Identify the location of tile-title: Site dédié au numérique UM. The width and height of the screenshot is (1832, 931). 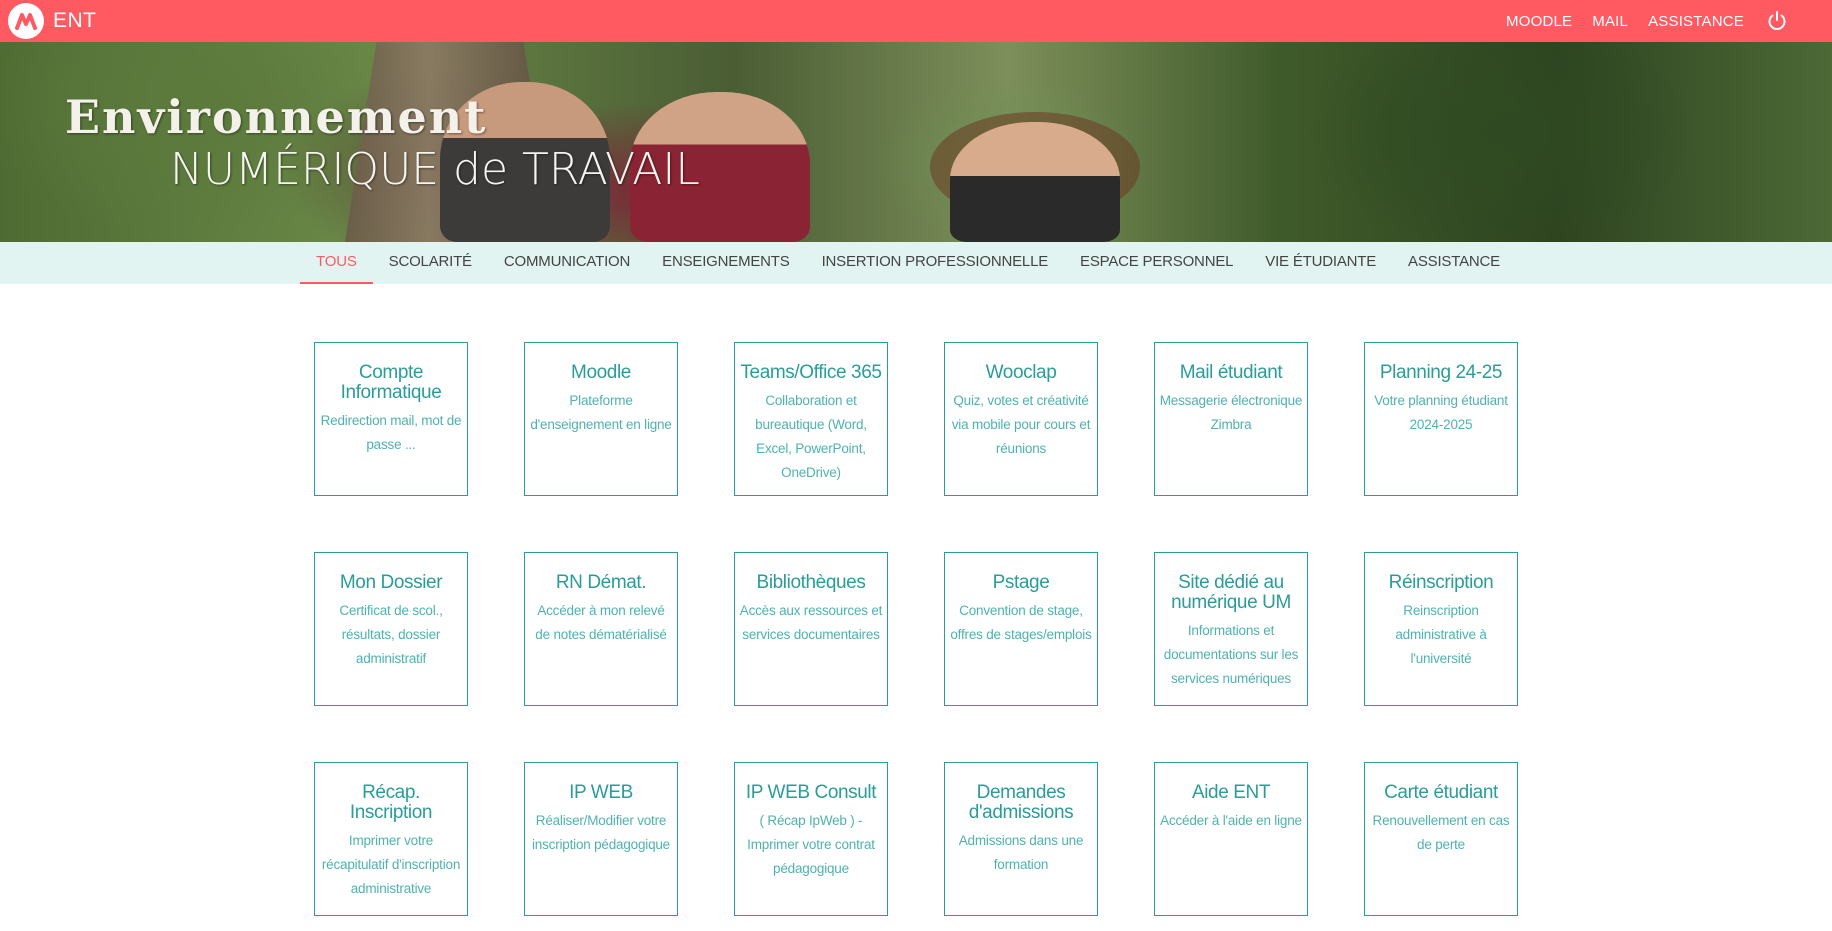
(1231, 592).